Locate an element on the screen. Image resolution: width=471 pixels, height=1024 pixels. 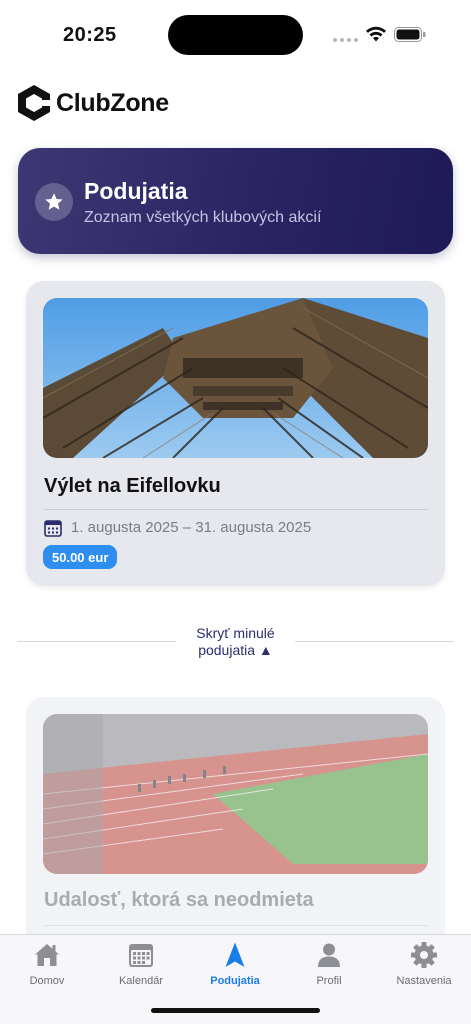
event-date: 1. augusta 2025 – 31. augusta 2025 is located at coordinates (191, 527).